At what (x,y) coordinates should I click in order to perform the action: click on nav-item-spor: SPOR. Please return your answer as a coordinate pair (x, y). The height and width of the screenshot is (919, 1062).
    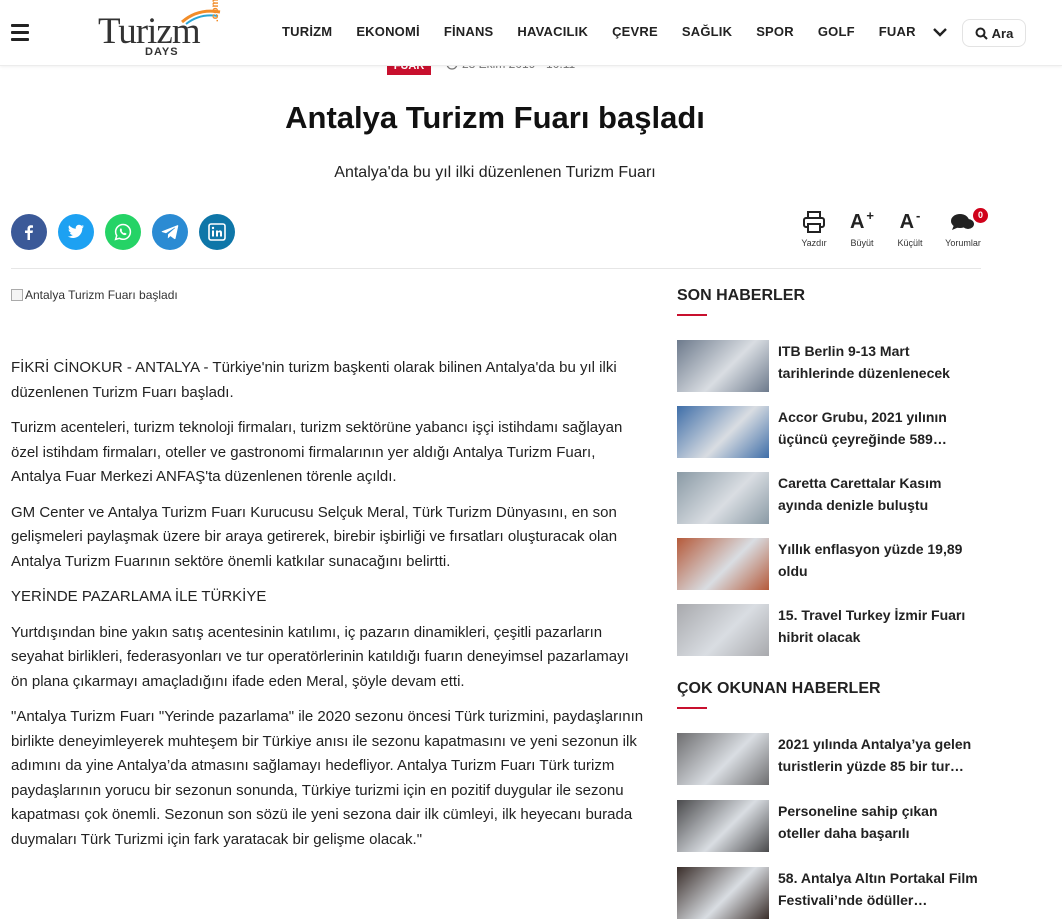
    Looking at the image, I should click on (775, 31).